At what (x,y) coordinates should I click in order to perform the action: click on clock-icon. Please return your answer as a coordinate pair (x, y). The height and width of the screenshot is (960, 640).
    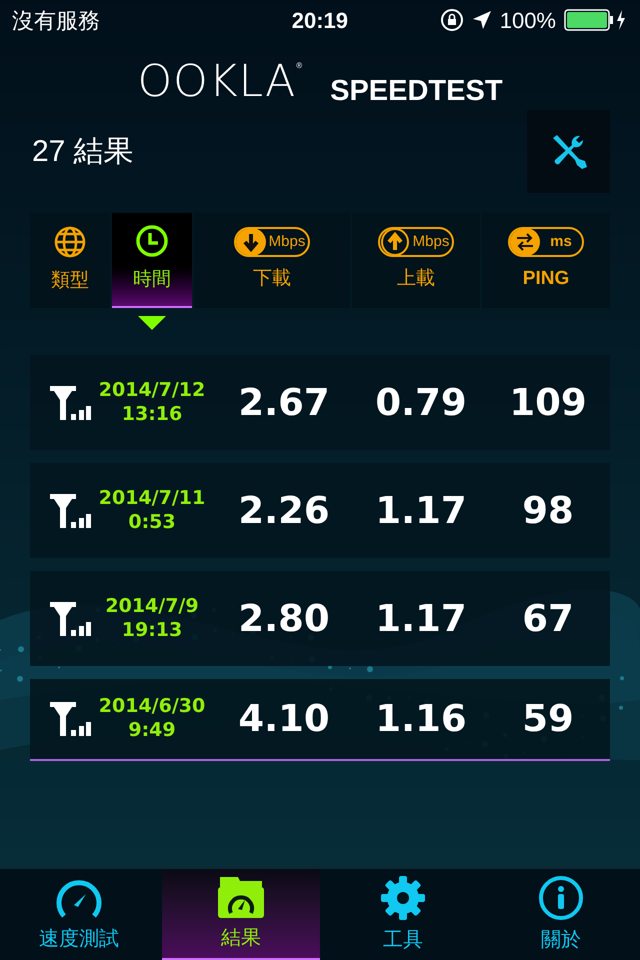
    Looking at the image, I should click on (152, 241).